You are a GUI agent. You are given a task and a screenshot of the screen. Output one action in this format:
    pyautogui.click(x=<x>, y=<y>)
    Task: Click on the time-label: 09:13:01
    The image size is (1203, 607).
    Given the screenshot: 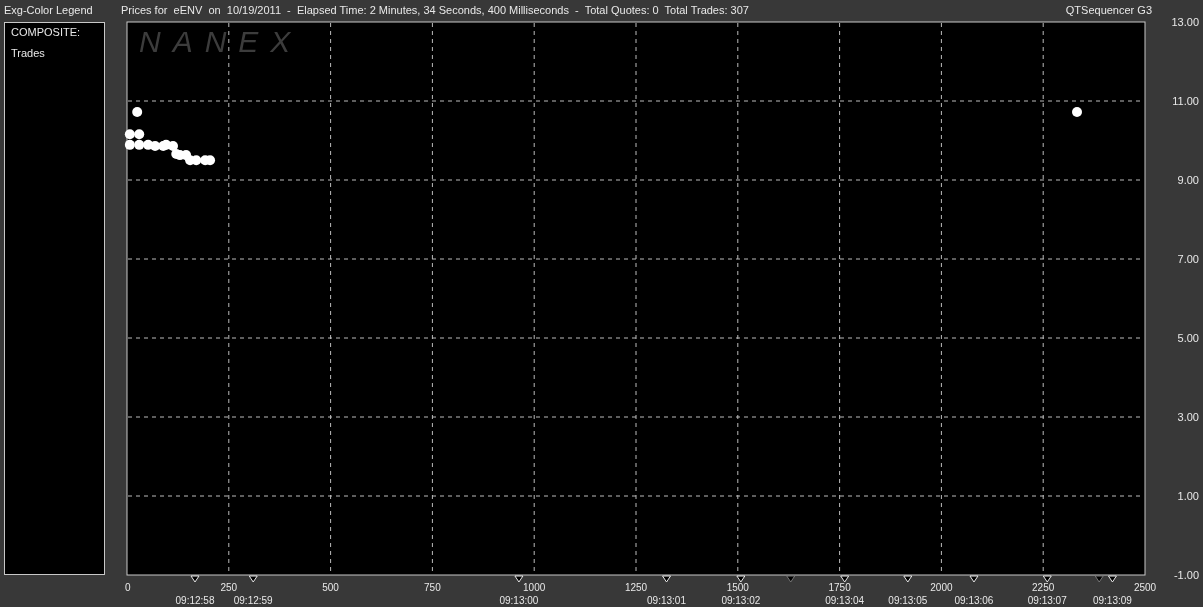 What is the action you would take?
    pyautogui.click(x=666, y=600)
    